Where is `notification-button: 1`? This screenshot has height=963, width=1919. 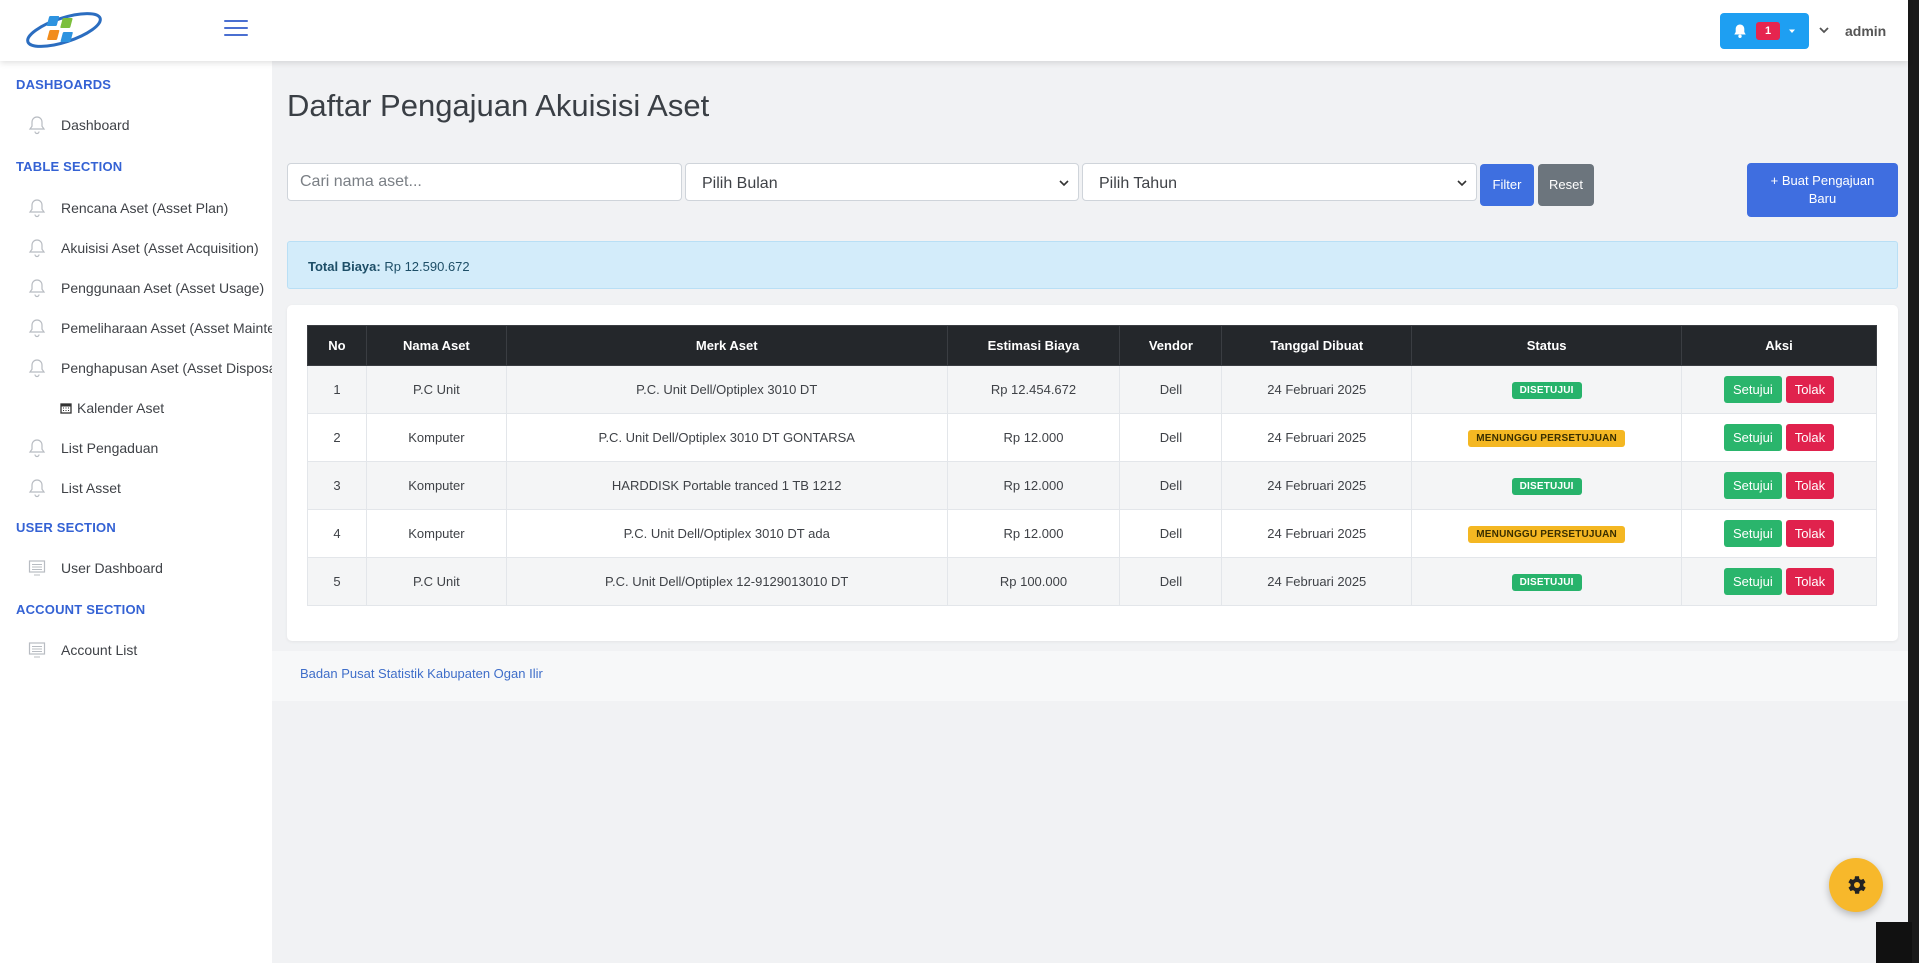
notification-button: 1 is located at coordinates (1764, 31).